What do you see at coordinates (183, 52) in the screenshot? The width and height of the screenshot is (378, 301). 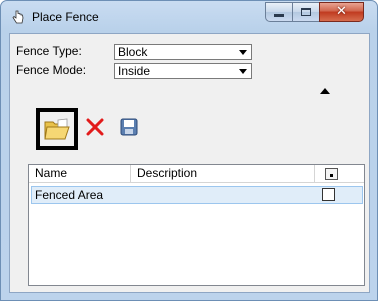 I see `fence-type-select: Block` at bounding box center [183, 52].